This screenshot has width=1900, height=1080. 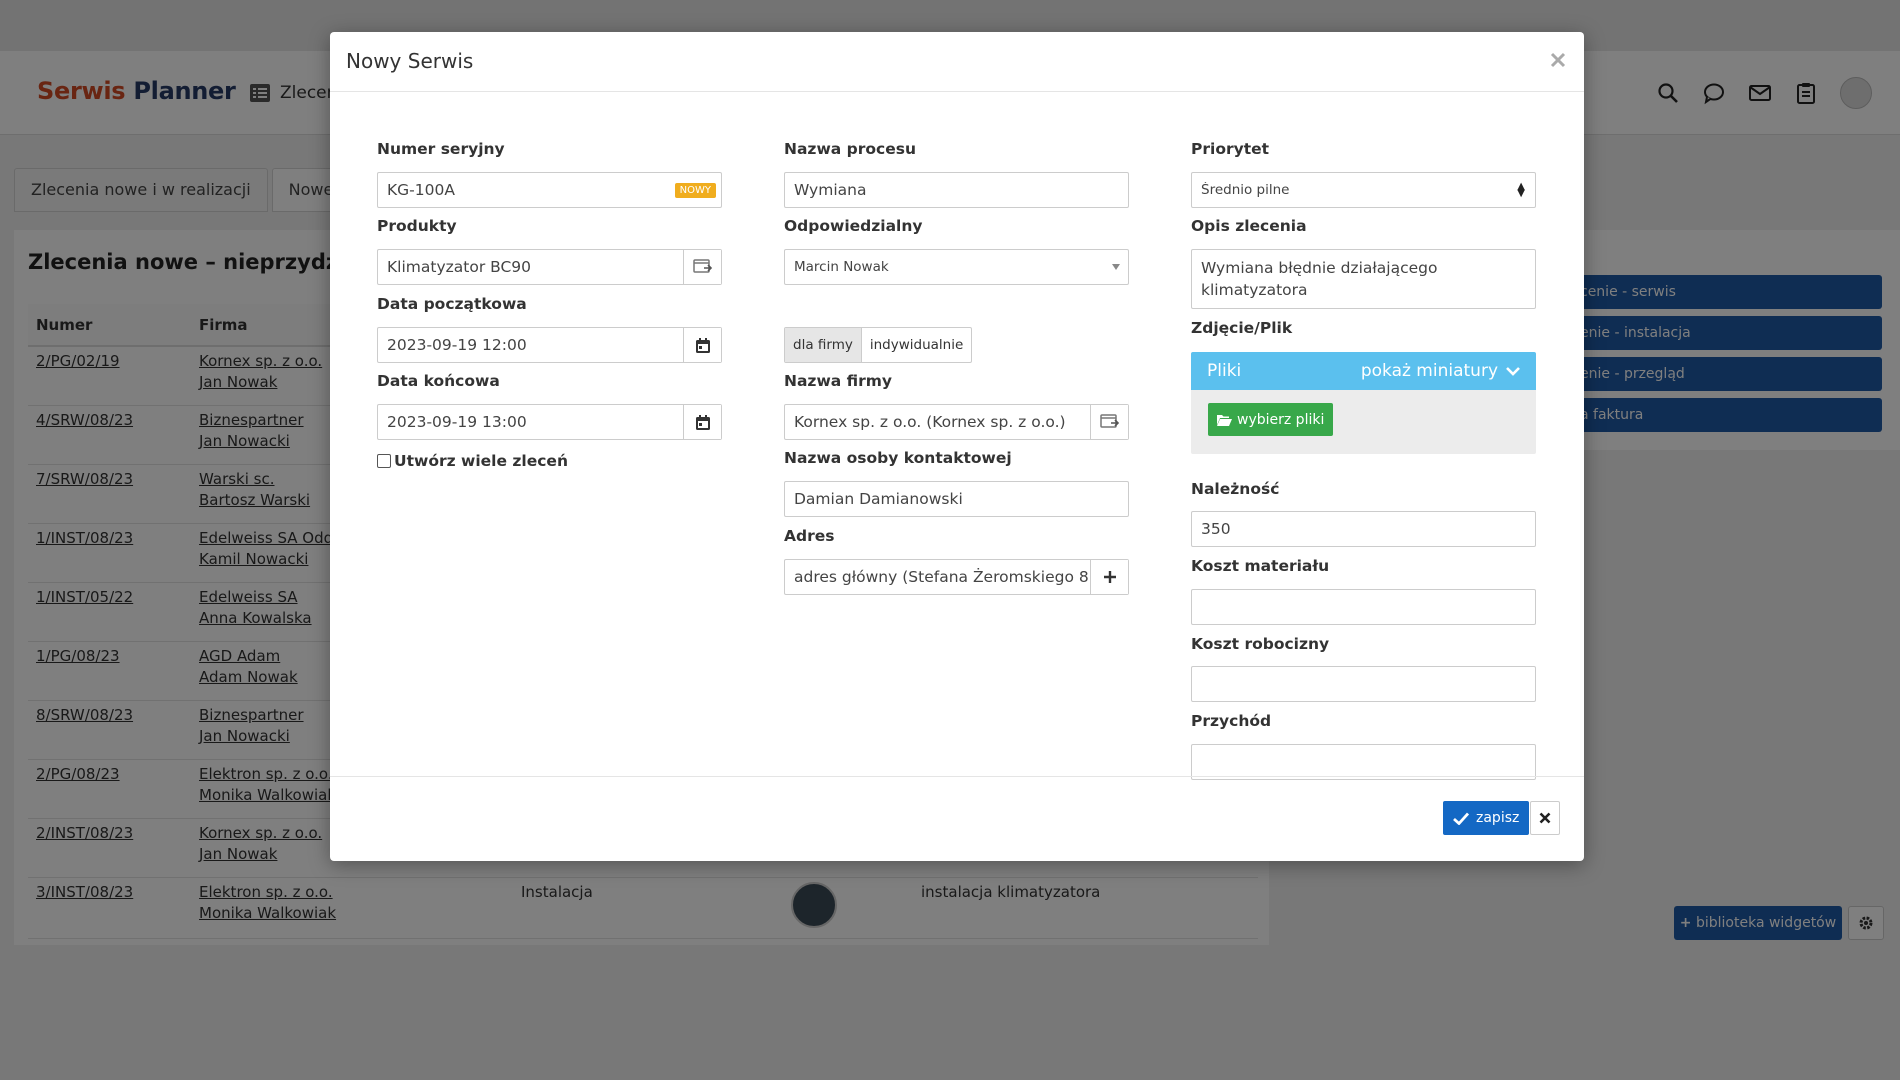 What do you see at coordinates (549, 345) in the screenshot?
I see `start-date-field: 2023-09-19 12:00` at bounding box center [549, 345].